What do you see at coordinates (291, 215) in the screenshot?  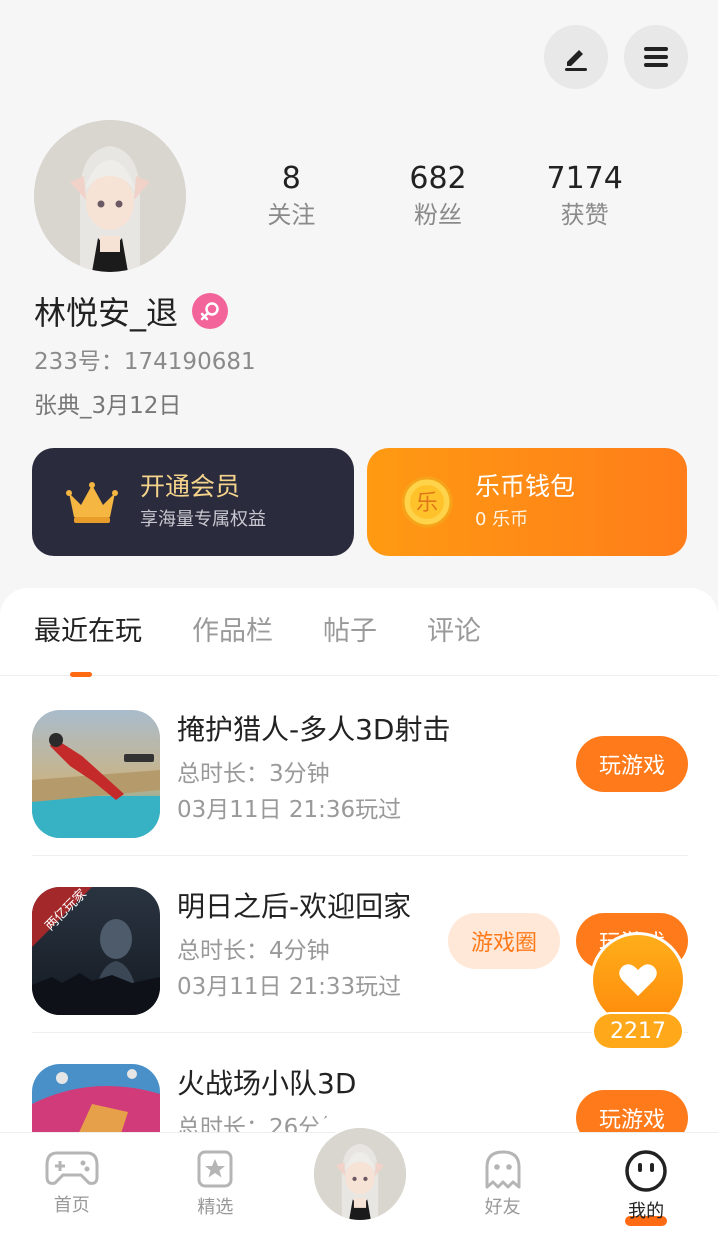 I see `stat-following-label: 关注` at bounding box center [291, 215].